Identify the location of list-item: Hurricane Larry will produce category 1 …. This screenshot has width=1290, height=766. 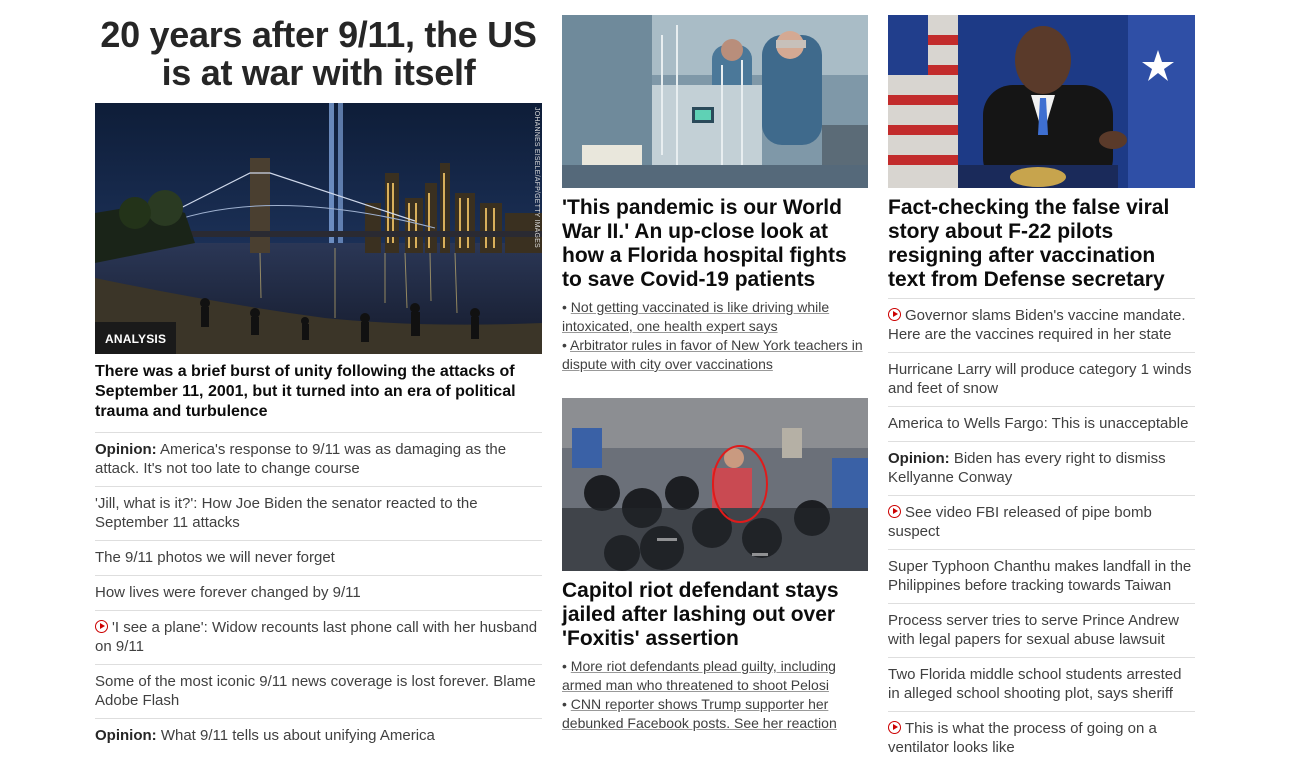
(1041, 379).